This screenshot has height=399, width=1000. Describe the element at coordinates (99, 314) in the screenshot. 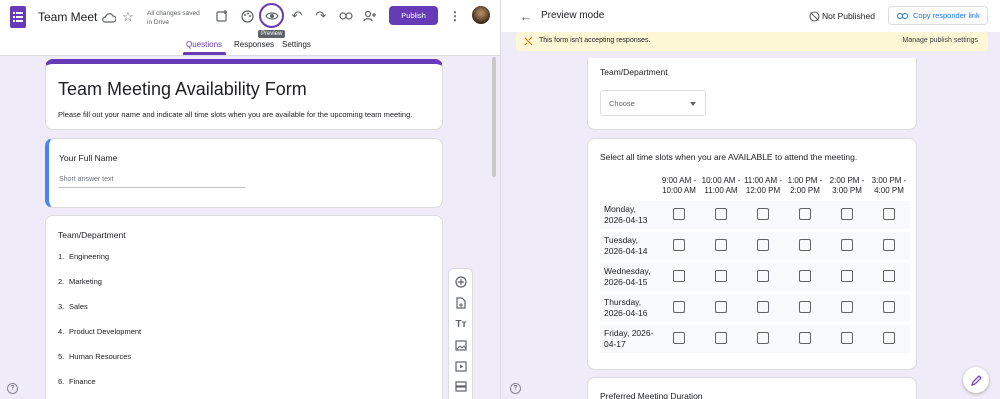

I see `option-row: 3. Sales` at that location.